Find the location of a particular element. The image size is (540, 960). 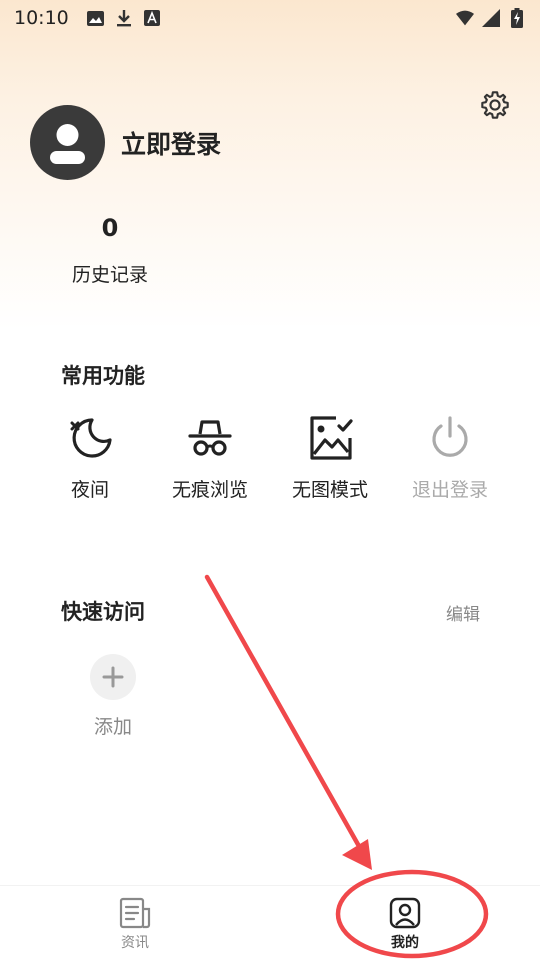

tab-news-label: 资讯 is located at coordinates (135, 943).